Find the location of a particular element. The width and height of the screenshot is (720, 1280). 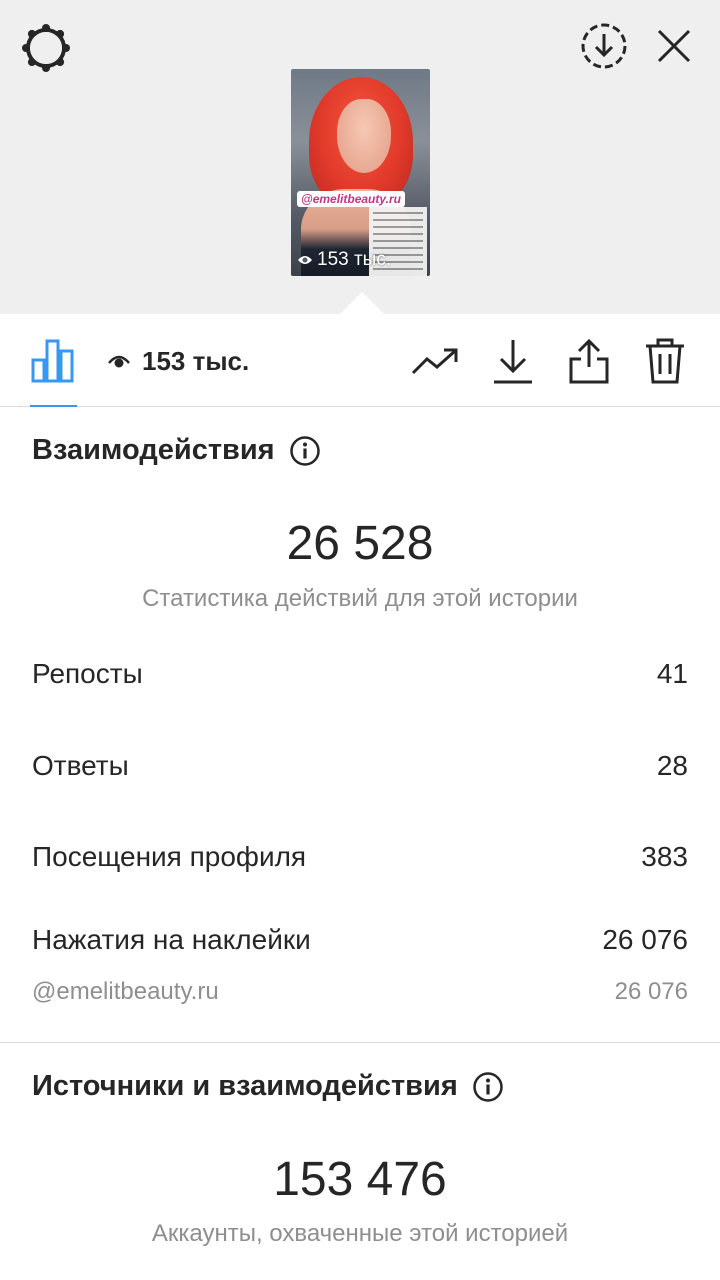

list-item: Нажатия на наклейки 26 076 is located at coordinates (360, 940).